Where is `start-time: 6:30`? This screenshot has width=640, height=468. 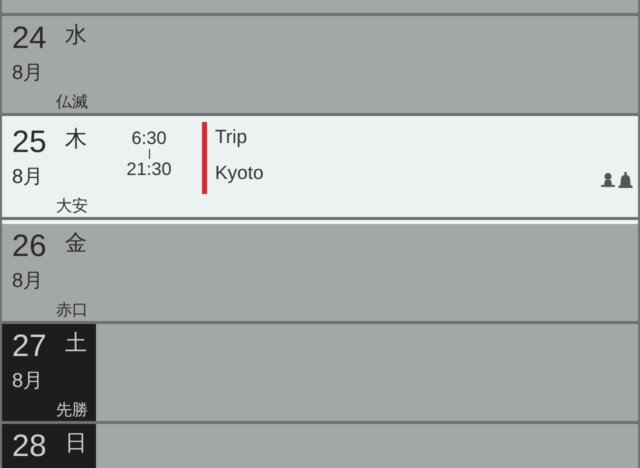 start-time: 6:30 is located at coordinates (149, 138).